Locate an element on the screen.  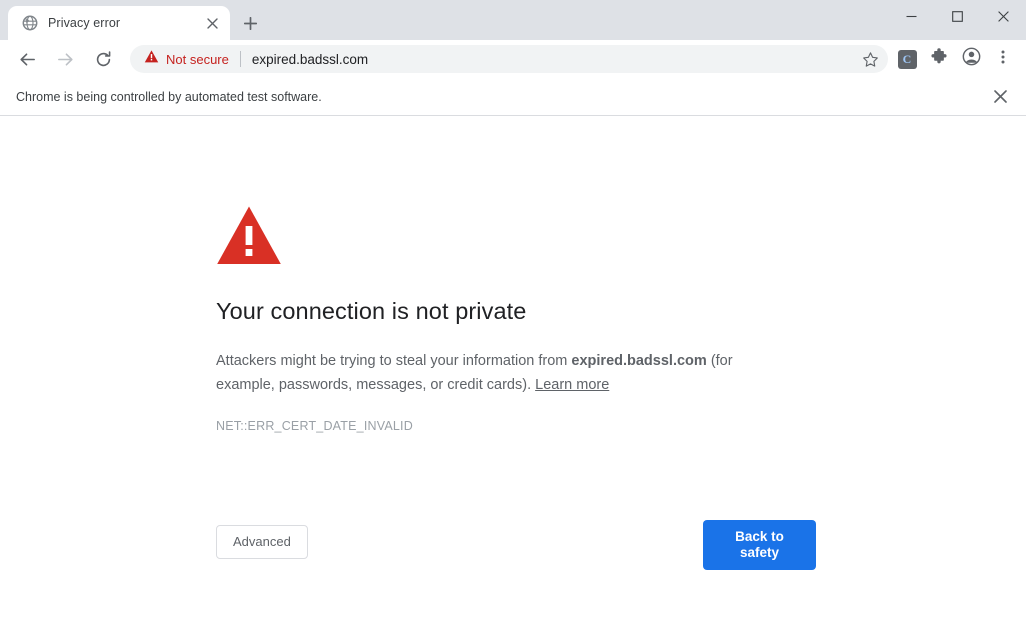
three-dot-menu-icon is located at coordinates (1003, 59).